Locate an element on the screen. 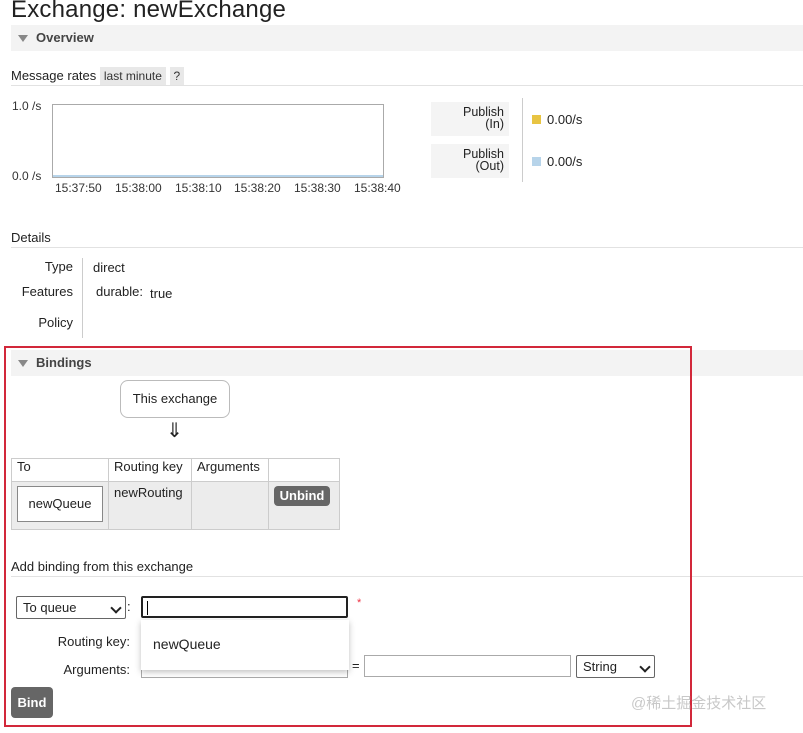 Image resolution: width=803 pixels, height=733 pixels. watermark: @稀土掘金技术社区 is located at coordinates (699, 703).